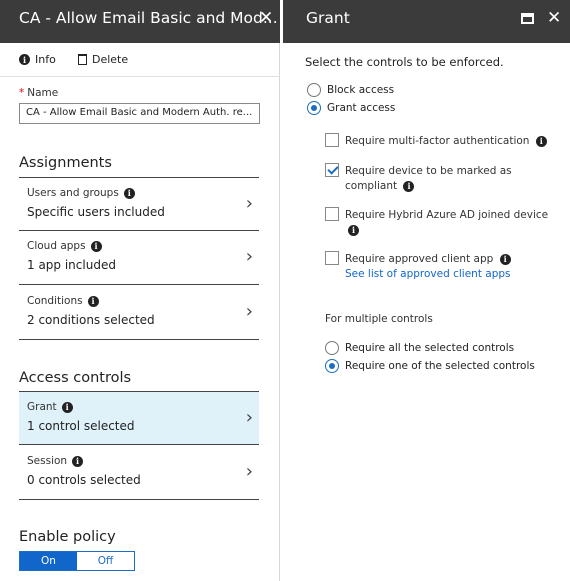  Describe the element at coordinates (371, 186) in the screenshot. I see `checkbox-label-text: compliant` at that location.